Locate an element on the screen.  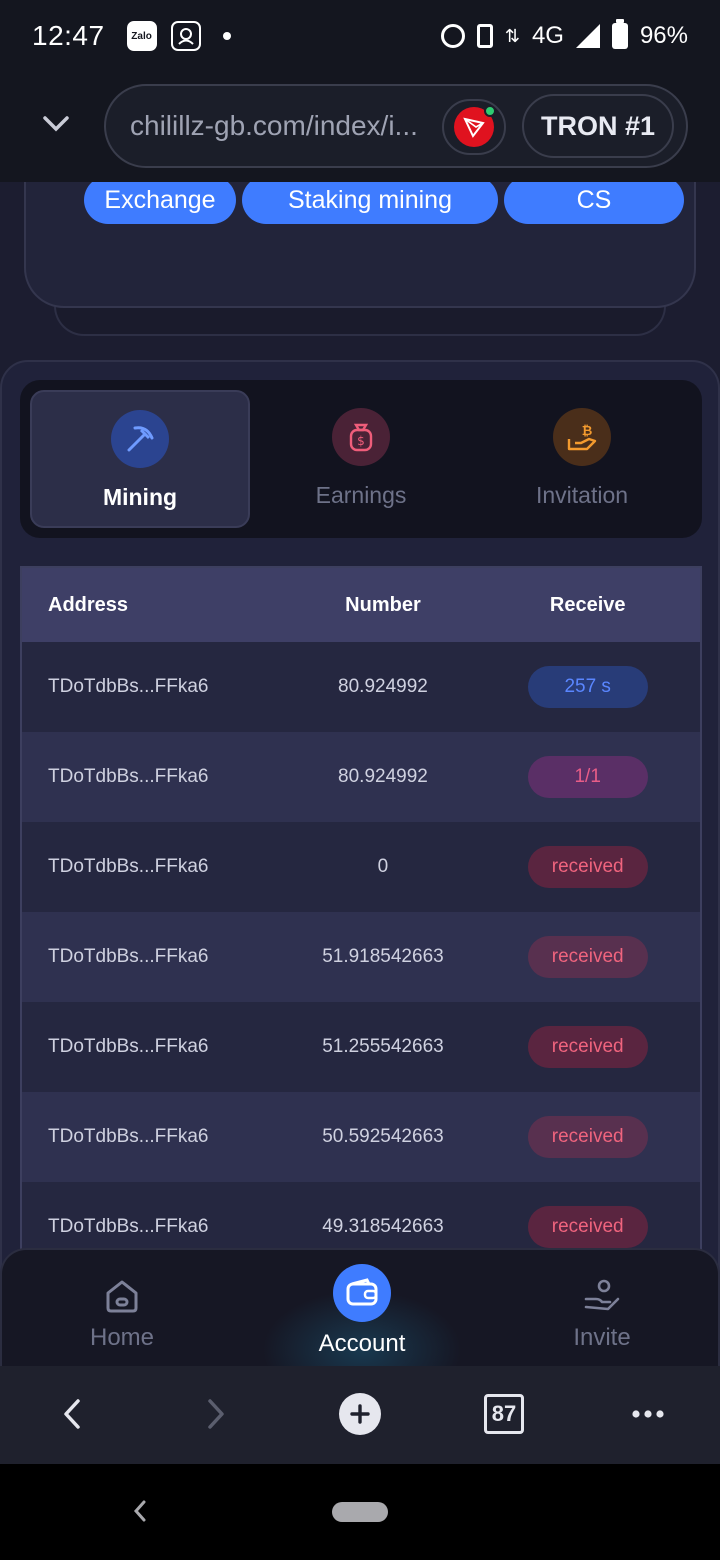
more-menu-button is located at coordinates (648, 1414).